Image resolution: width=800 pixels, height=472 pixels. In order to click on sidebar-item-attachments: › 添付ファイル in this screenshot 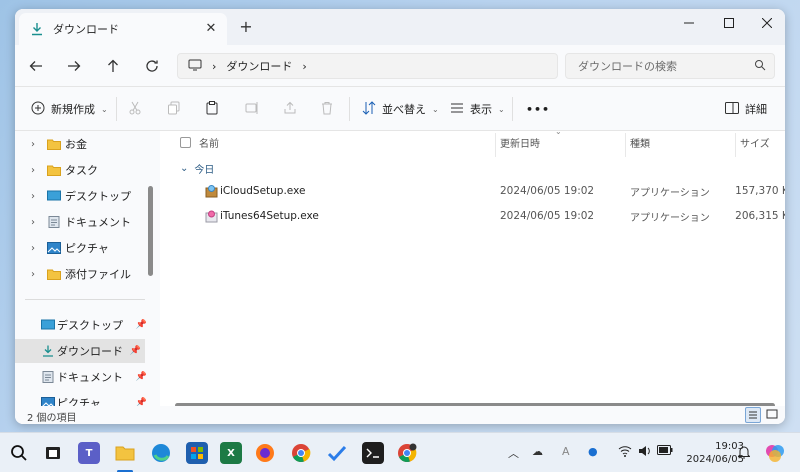, I will do `click(83, 274)`.